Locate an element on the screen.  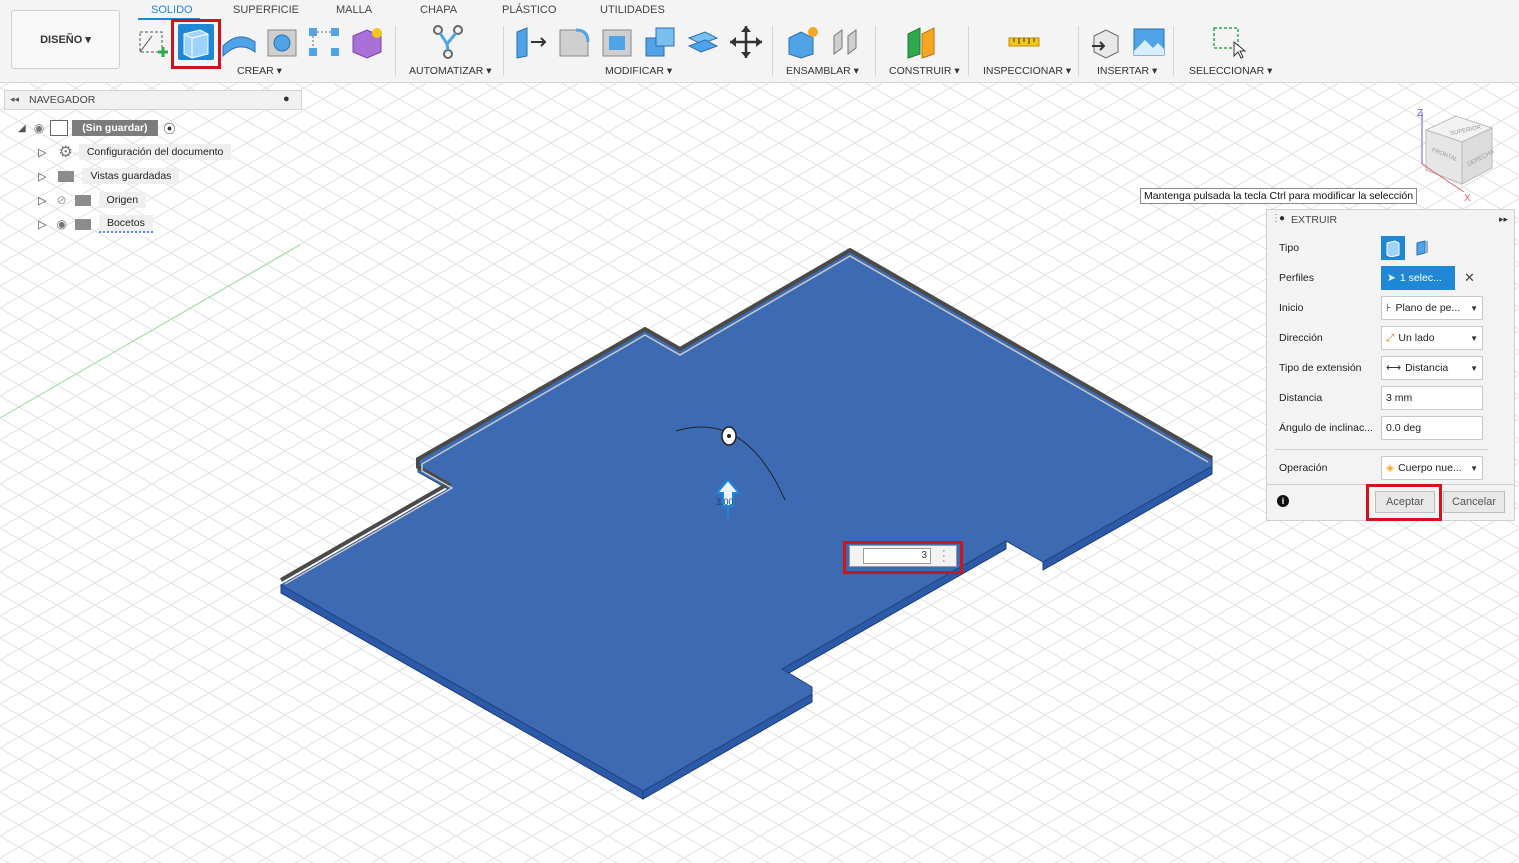
tree-root-document: ◢ ◉ (Sin guardar) ⦿ is located at coordinates (97, 128).